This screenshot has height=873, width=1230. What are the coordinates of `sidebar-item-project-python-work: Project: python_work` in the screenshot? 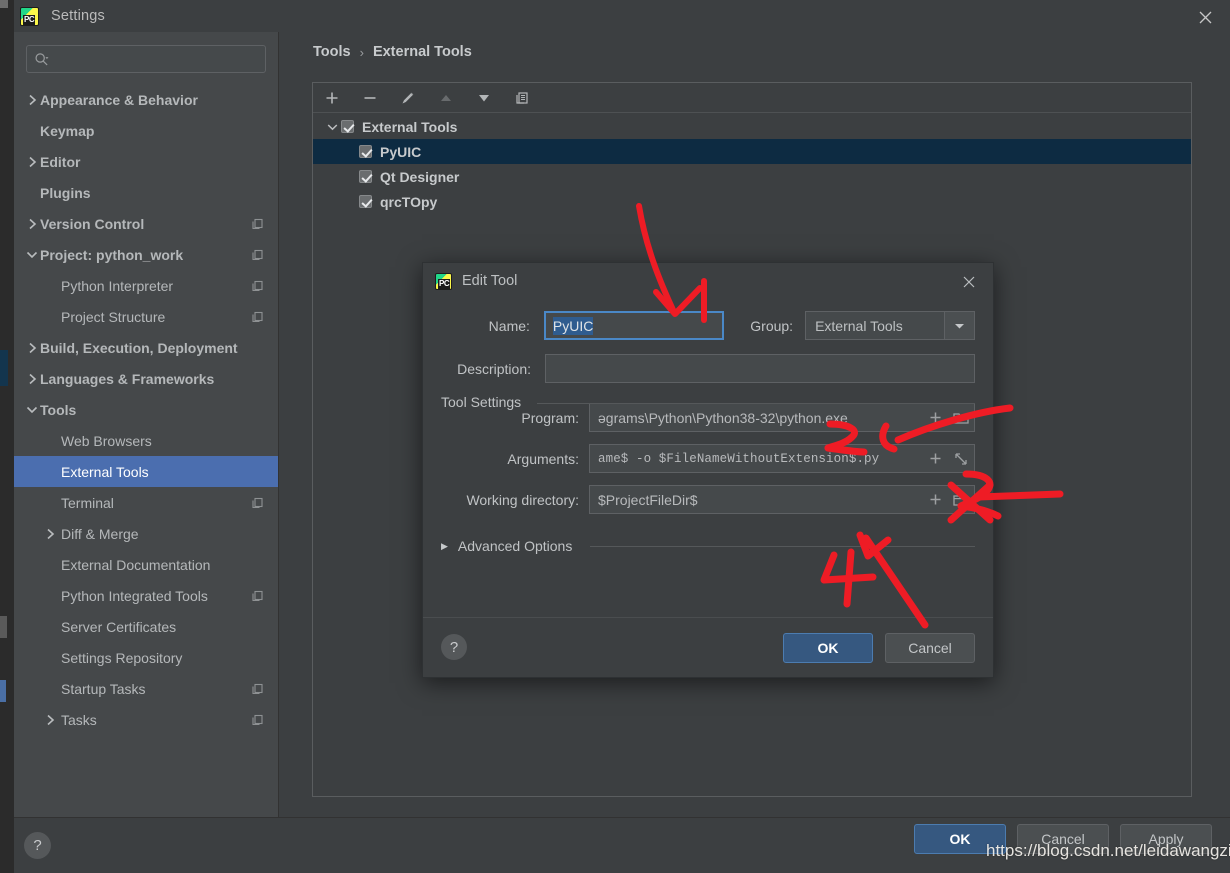 It's located at (146, 254).